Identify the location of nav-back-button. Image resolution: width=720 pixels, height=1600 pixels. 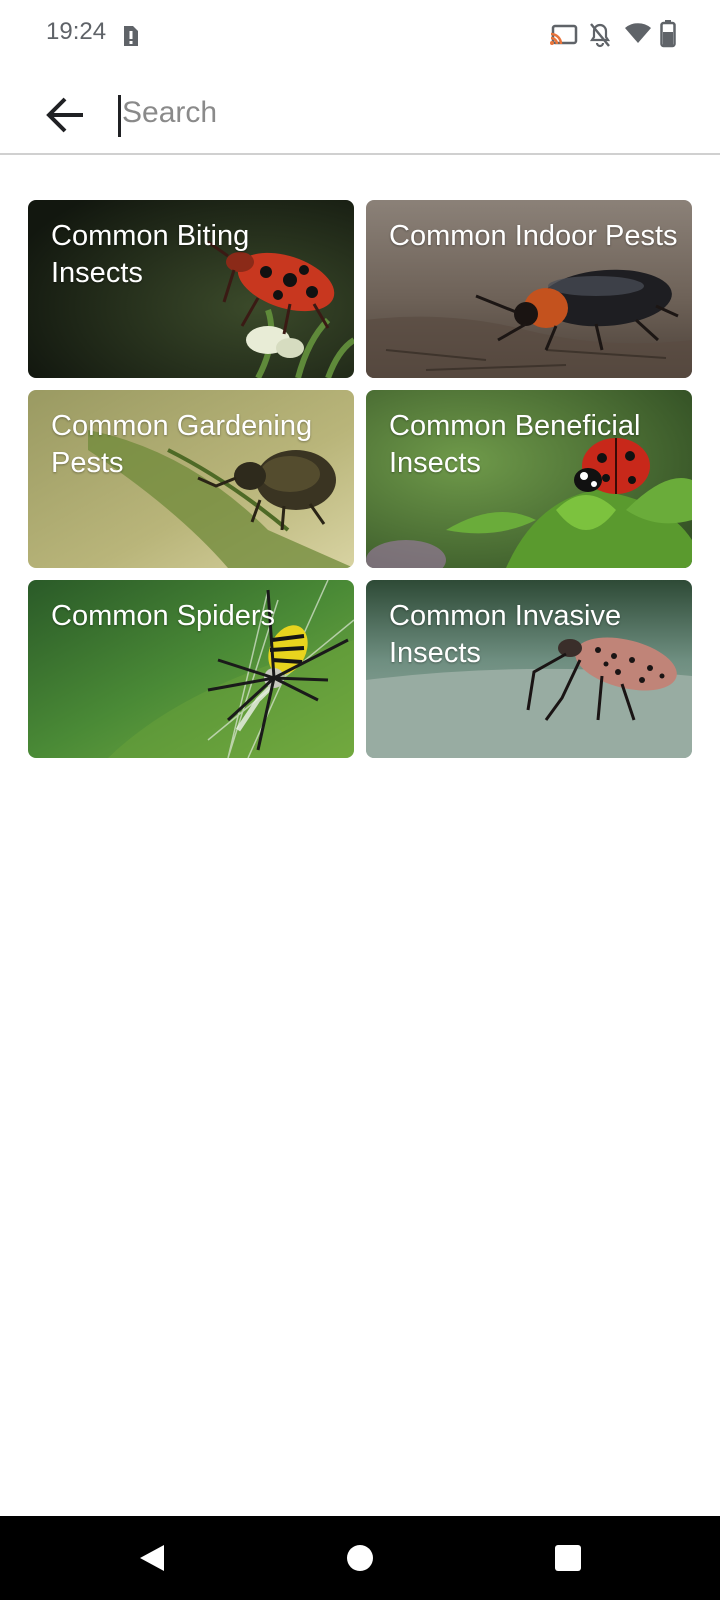
(152, 1558).